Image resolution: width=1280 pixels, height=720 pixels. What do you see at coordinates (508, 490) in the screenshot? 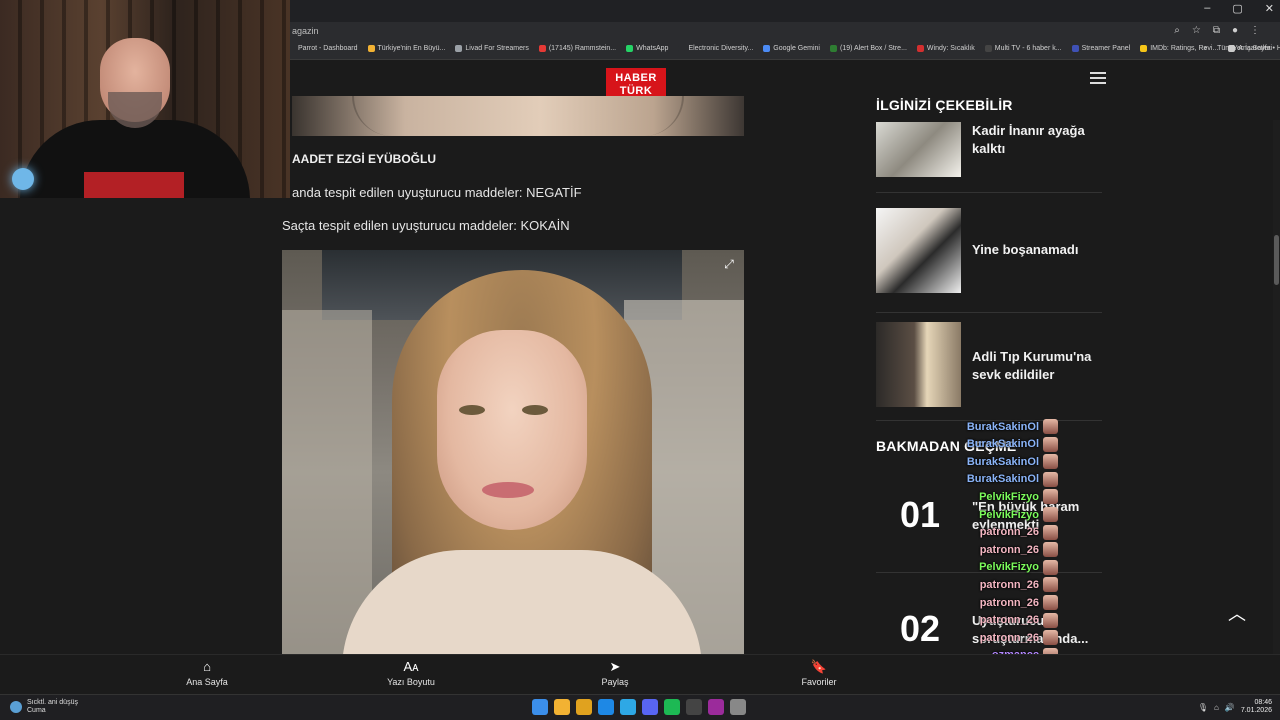
I see `photo-lips` at bounding box center [508, 490].